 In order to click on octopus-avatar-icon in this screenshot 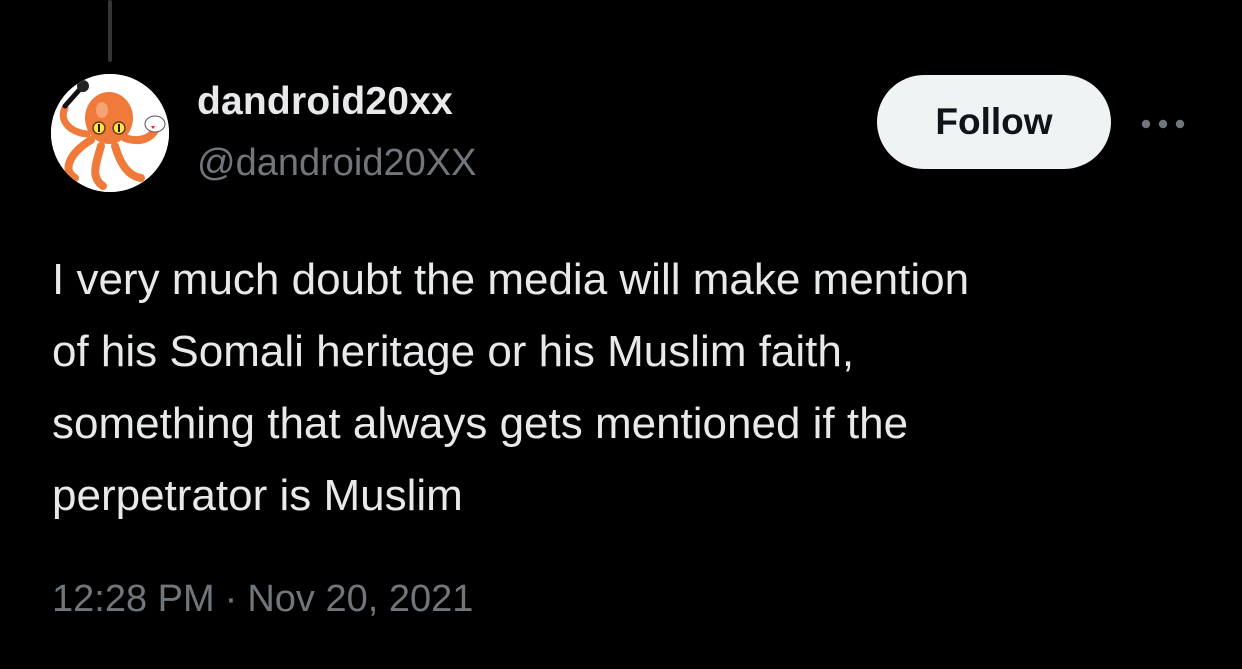, I will do `click(110, 133)`.